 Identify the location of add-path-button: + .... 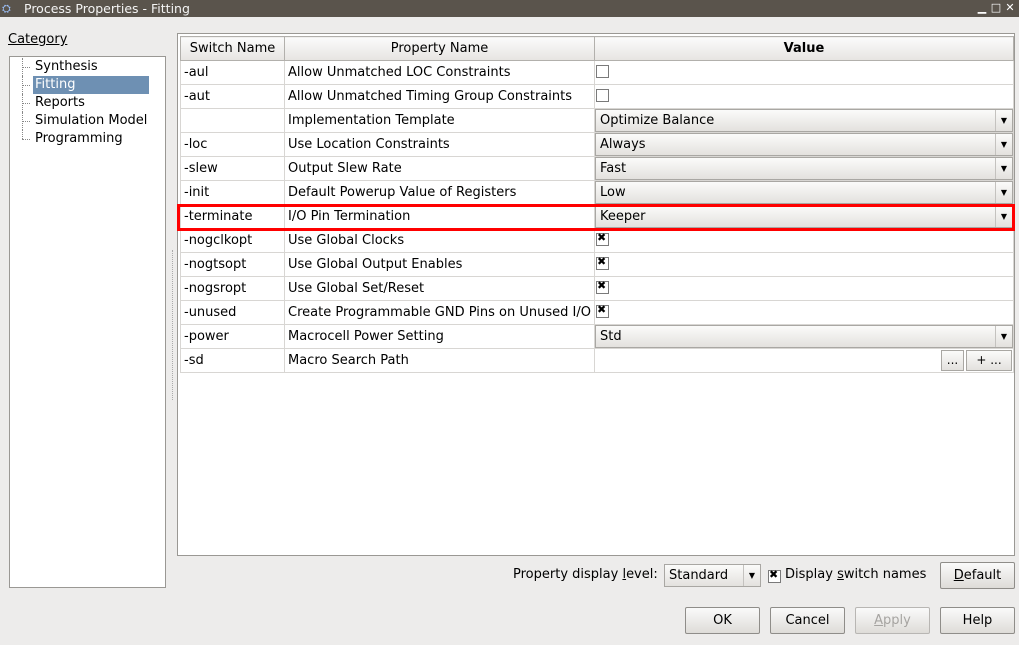
(989, 360).